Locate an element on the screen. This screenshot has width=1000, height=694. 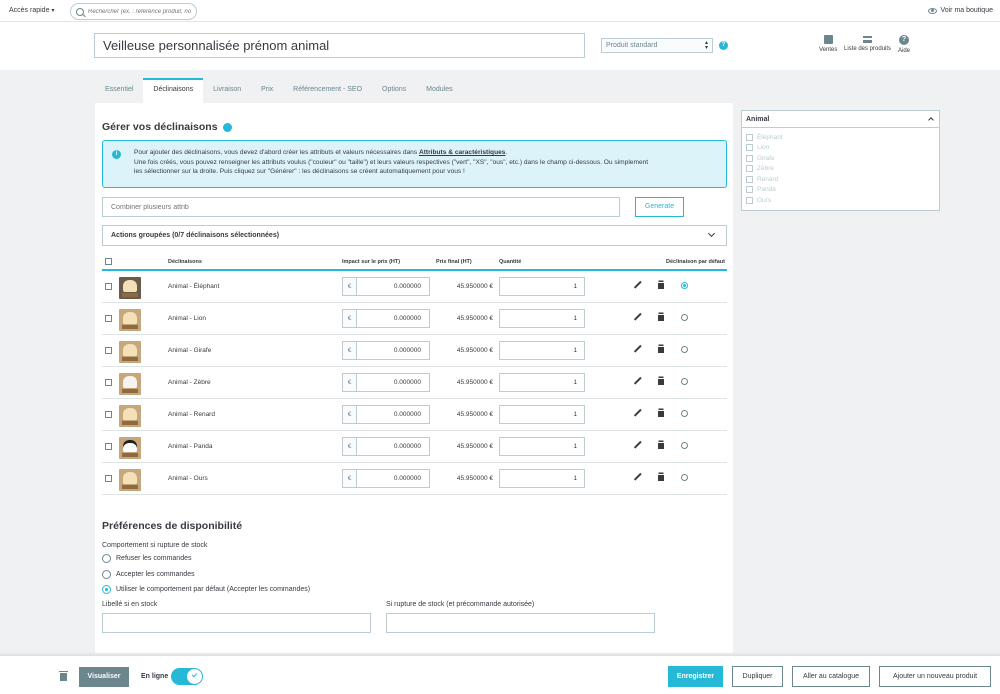
attribute-value-item: Zèbre is located at coordinates (840, 169).